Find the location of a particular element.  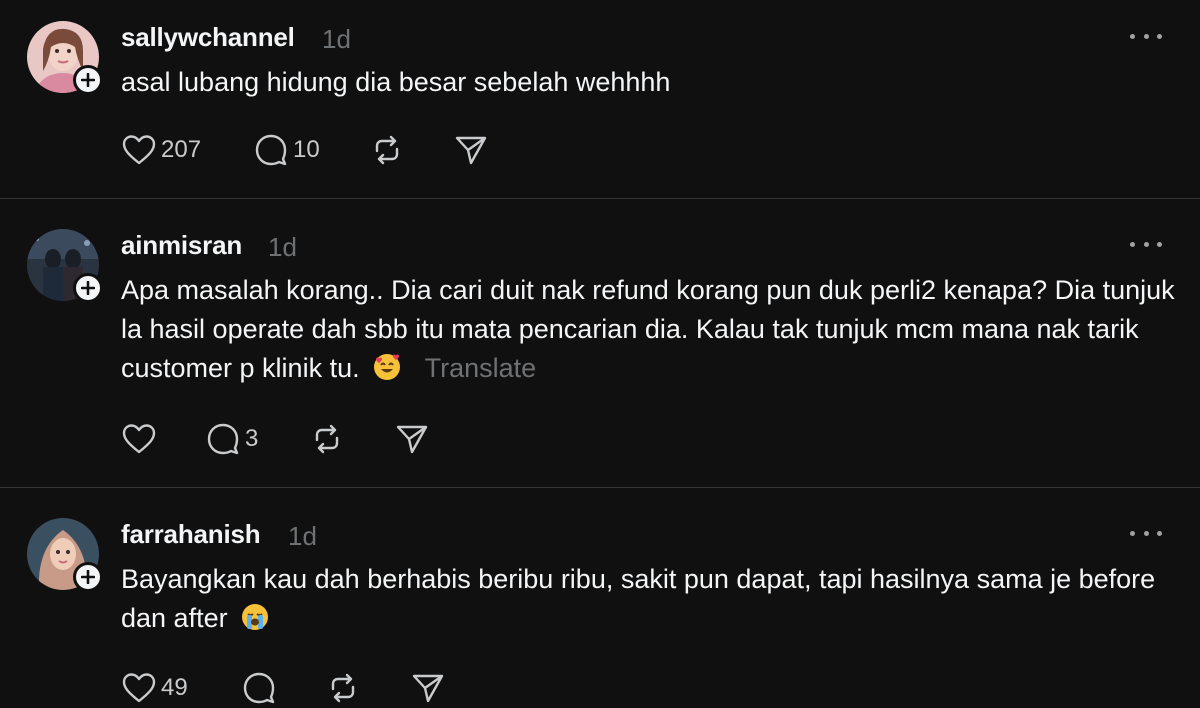

like-button: 207 is located at coordinates (161, 150).